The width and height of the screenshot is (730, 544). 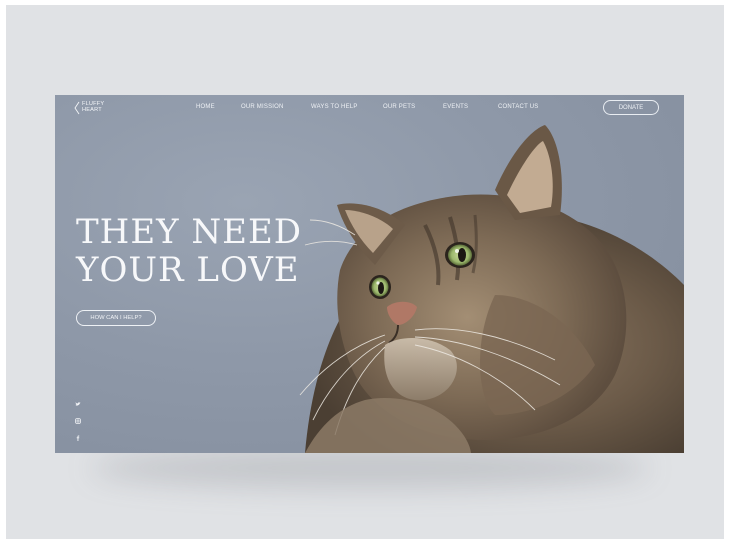 What do you see at coordinates (189, 232) in the screenshot?
I see `headline-line-1: THEY NEED` at bounding box center [189, 232].